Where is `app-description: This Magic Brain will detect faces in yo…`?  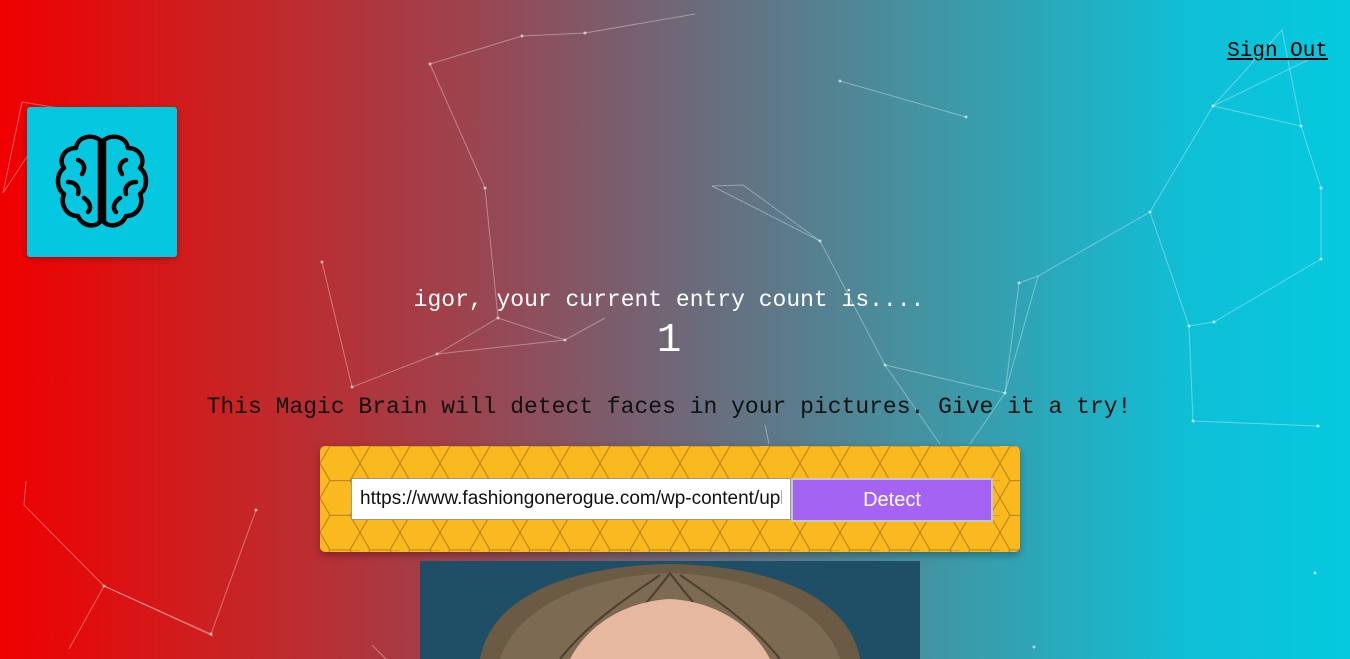 app-description: This Magic Brain will detect faces in yo… is located at coordinates (669, 407).